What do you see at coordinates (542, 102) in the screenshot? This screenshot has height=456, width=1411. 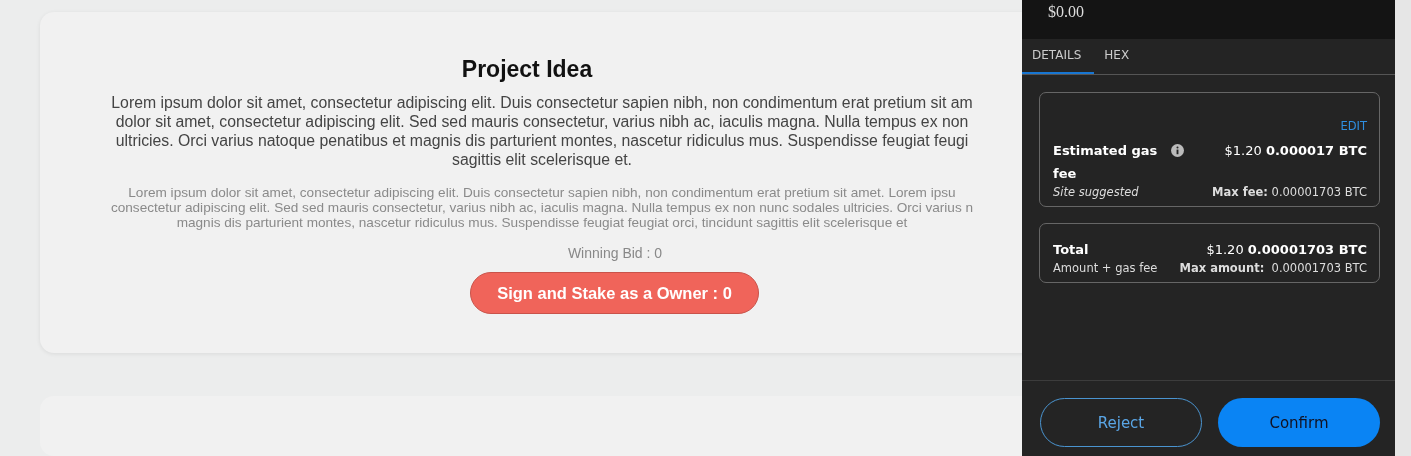 I see `paragraph-line: Lorem ipsum dolor sit amet, consectetur adipiscing elit. Duis consectetur sapien nibh, non condimentum erat pretium sit am` at bounding box center [542, 102].